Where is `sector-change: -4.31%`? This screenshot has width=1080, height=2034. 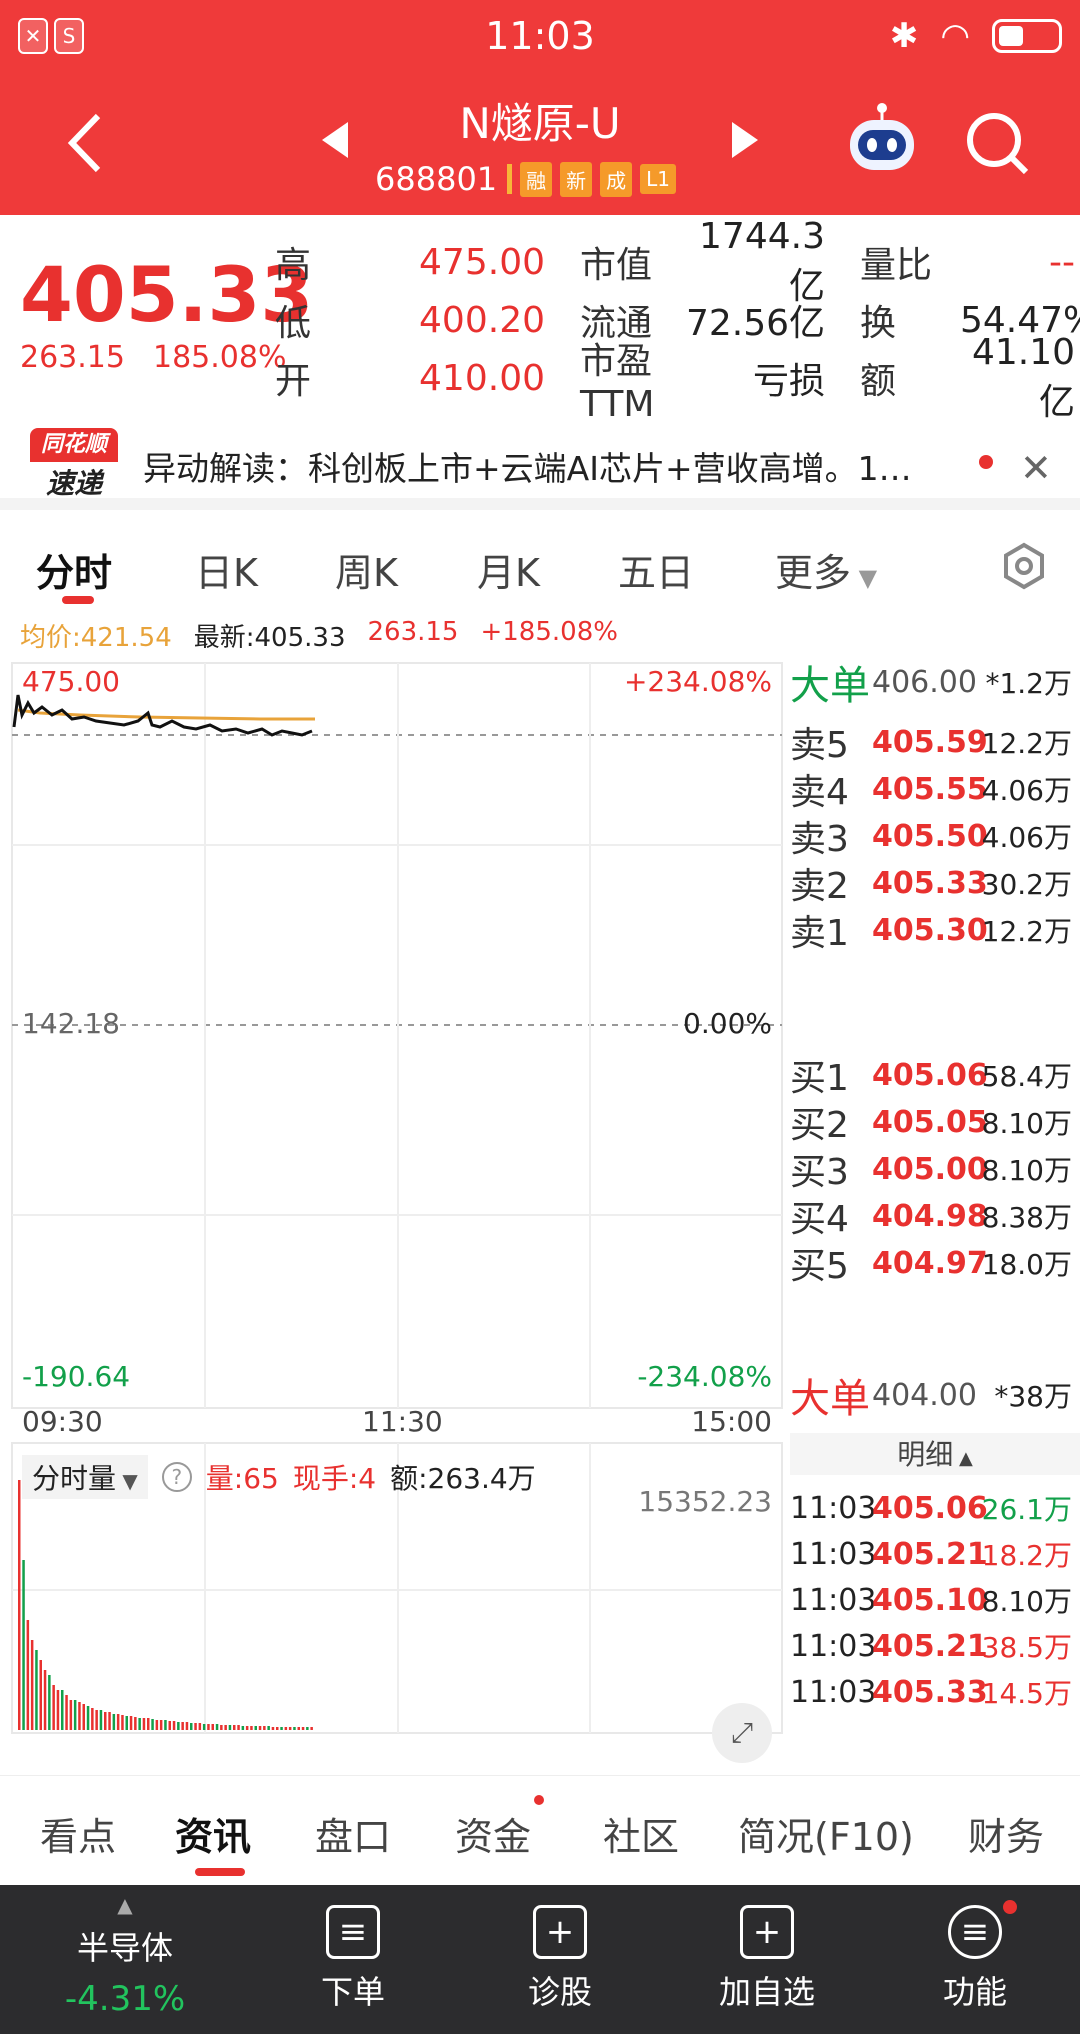 sector-change: -4.31% is located at coordinates (125, 1999).